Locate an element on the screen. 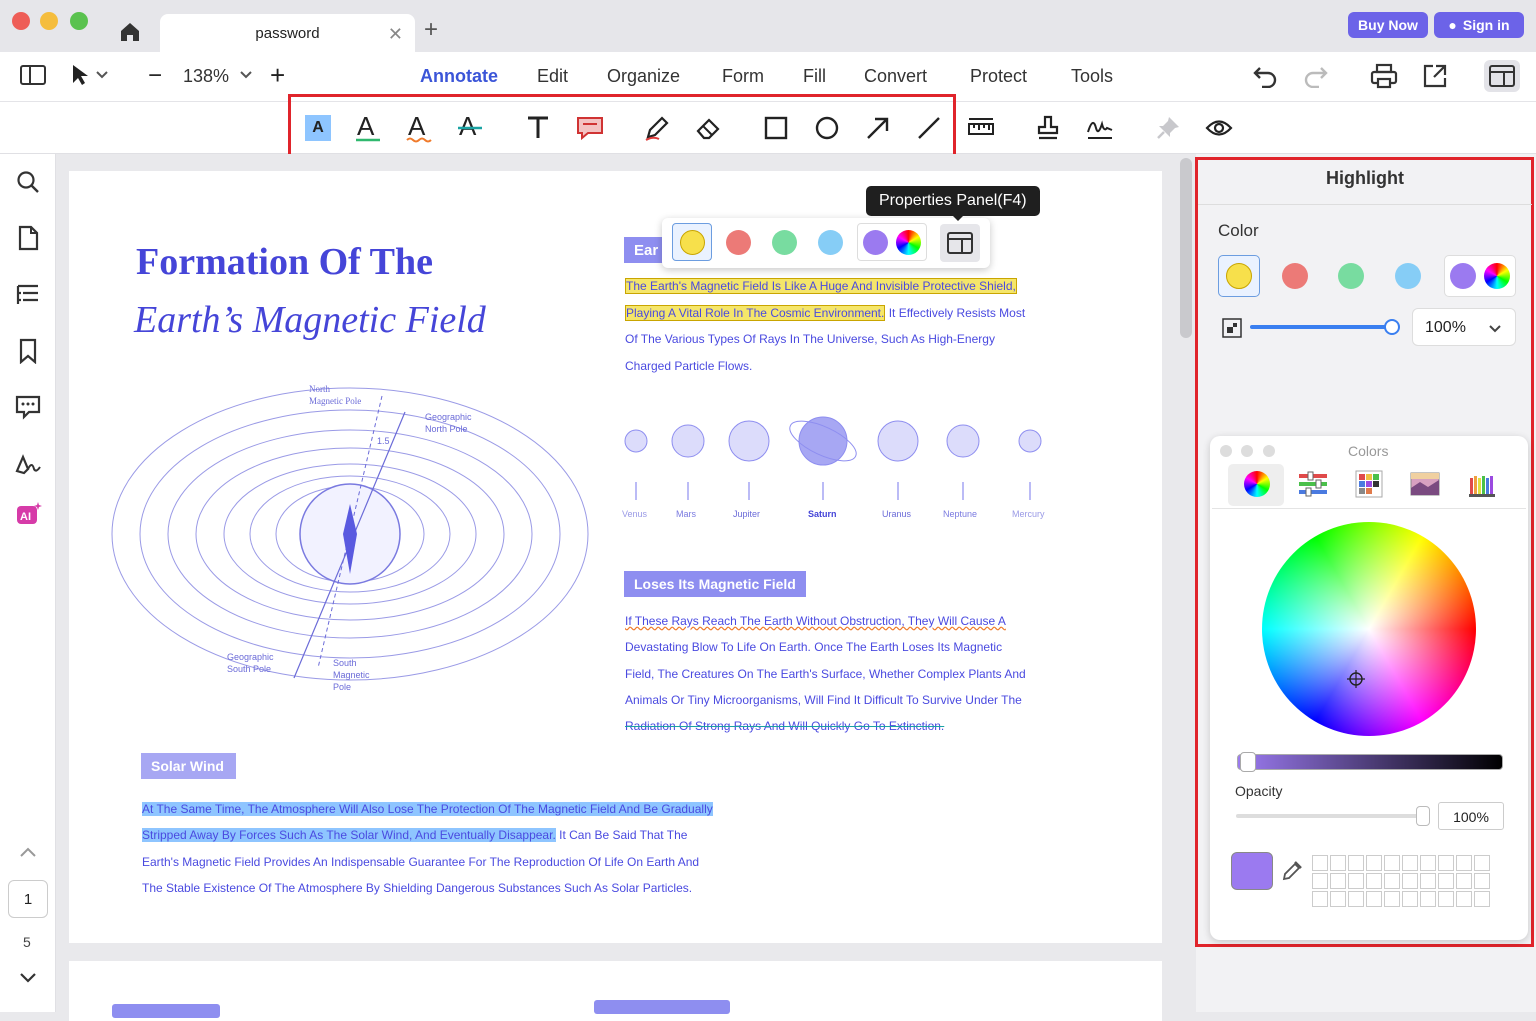 This screenshot has height=1021, width=1536. tab-tools: Tools is located at coordinates (1092, 76).